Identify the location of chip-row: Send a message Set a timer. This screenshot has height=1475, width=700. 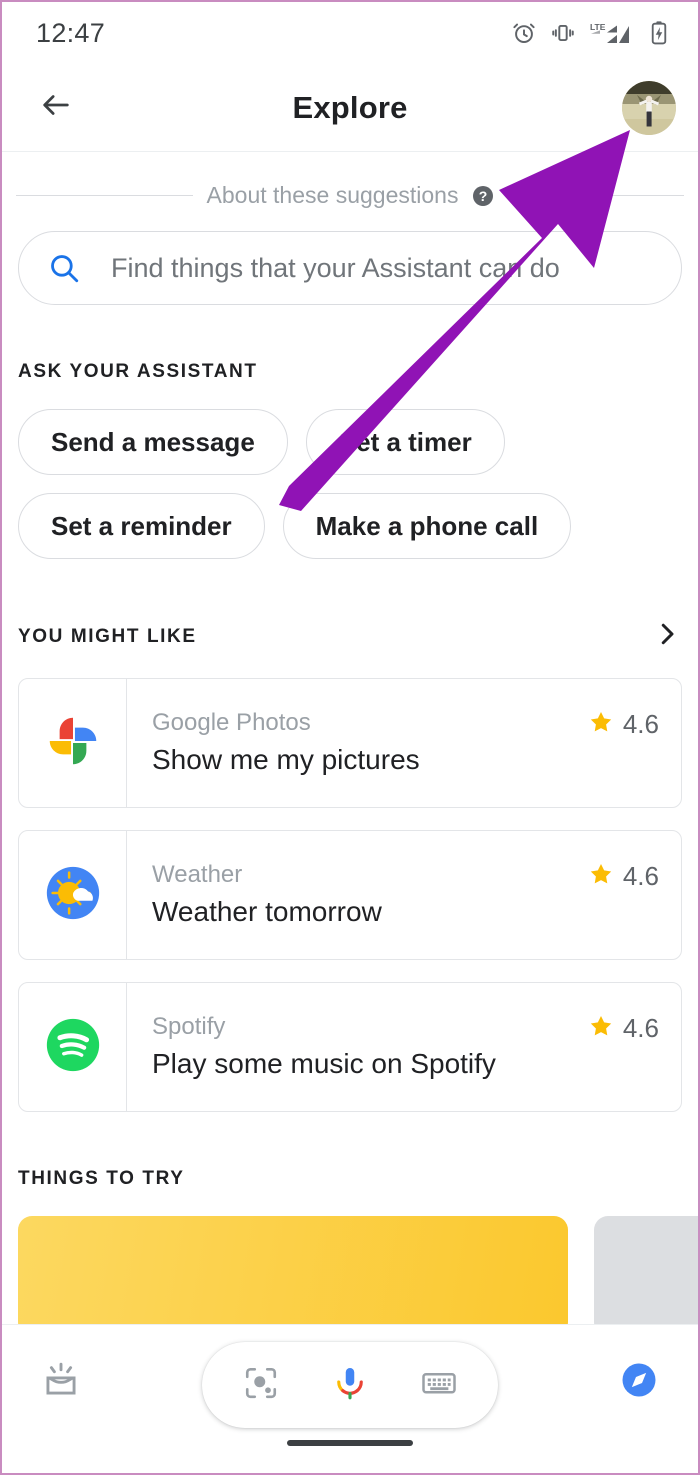
(350, 442).